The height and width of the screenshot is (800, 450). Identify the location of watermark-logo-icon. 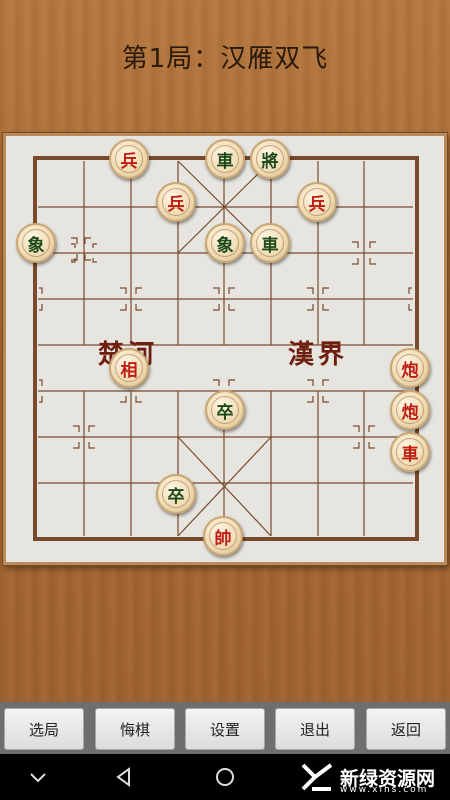
(317, 777).